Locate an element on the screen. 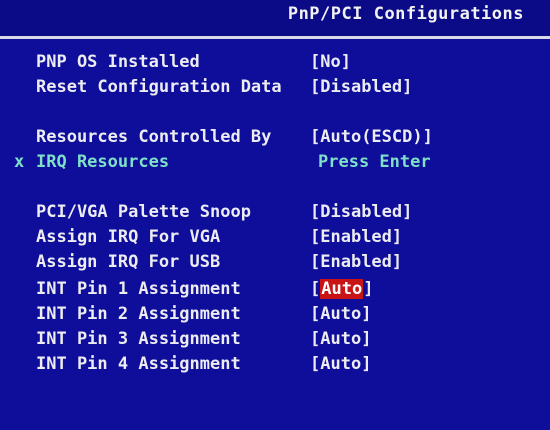 The image size is (550, 430). setting-label: Assign IRQ For USB is located at coordinates (128, 262).